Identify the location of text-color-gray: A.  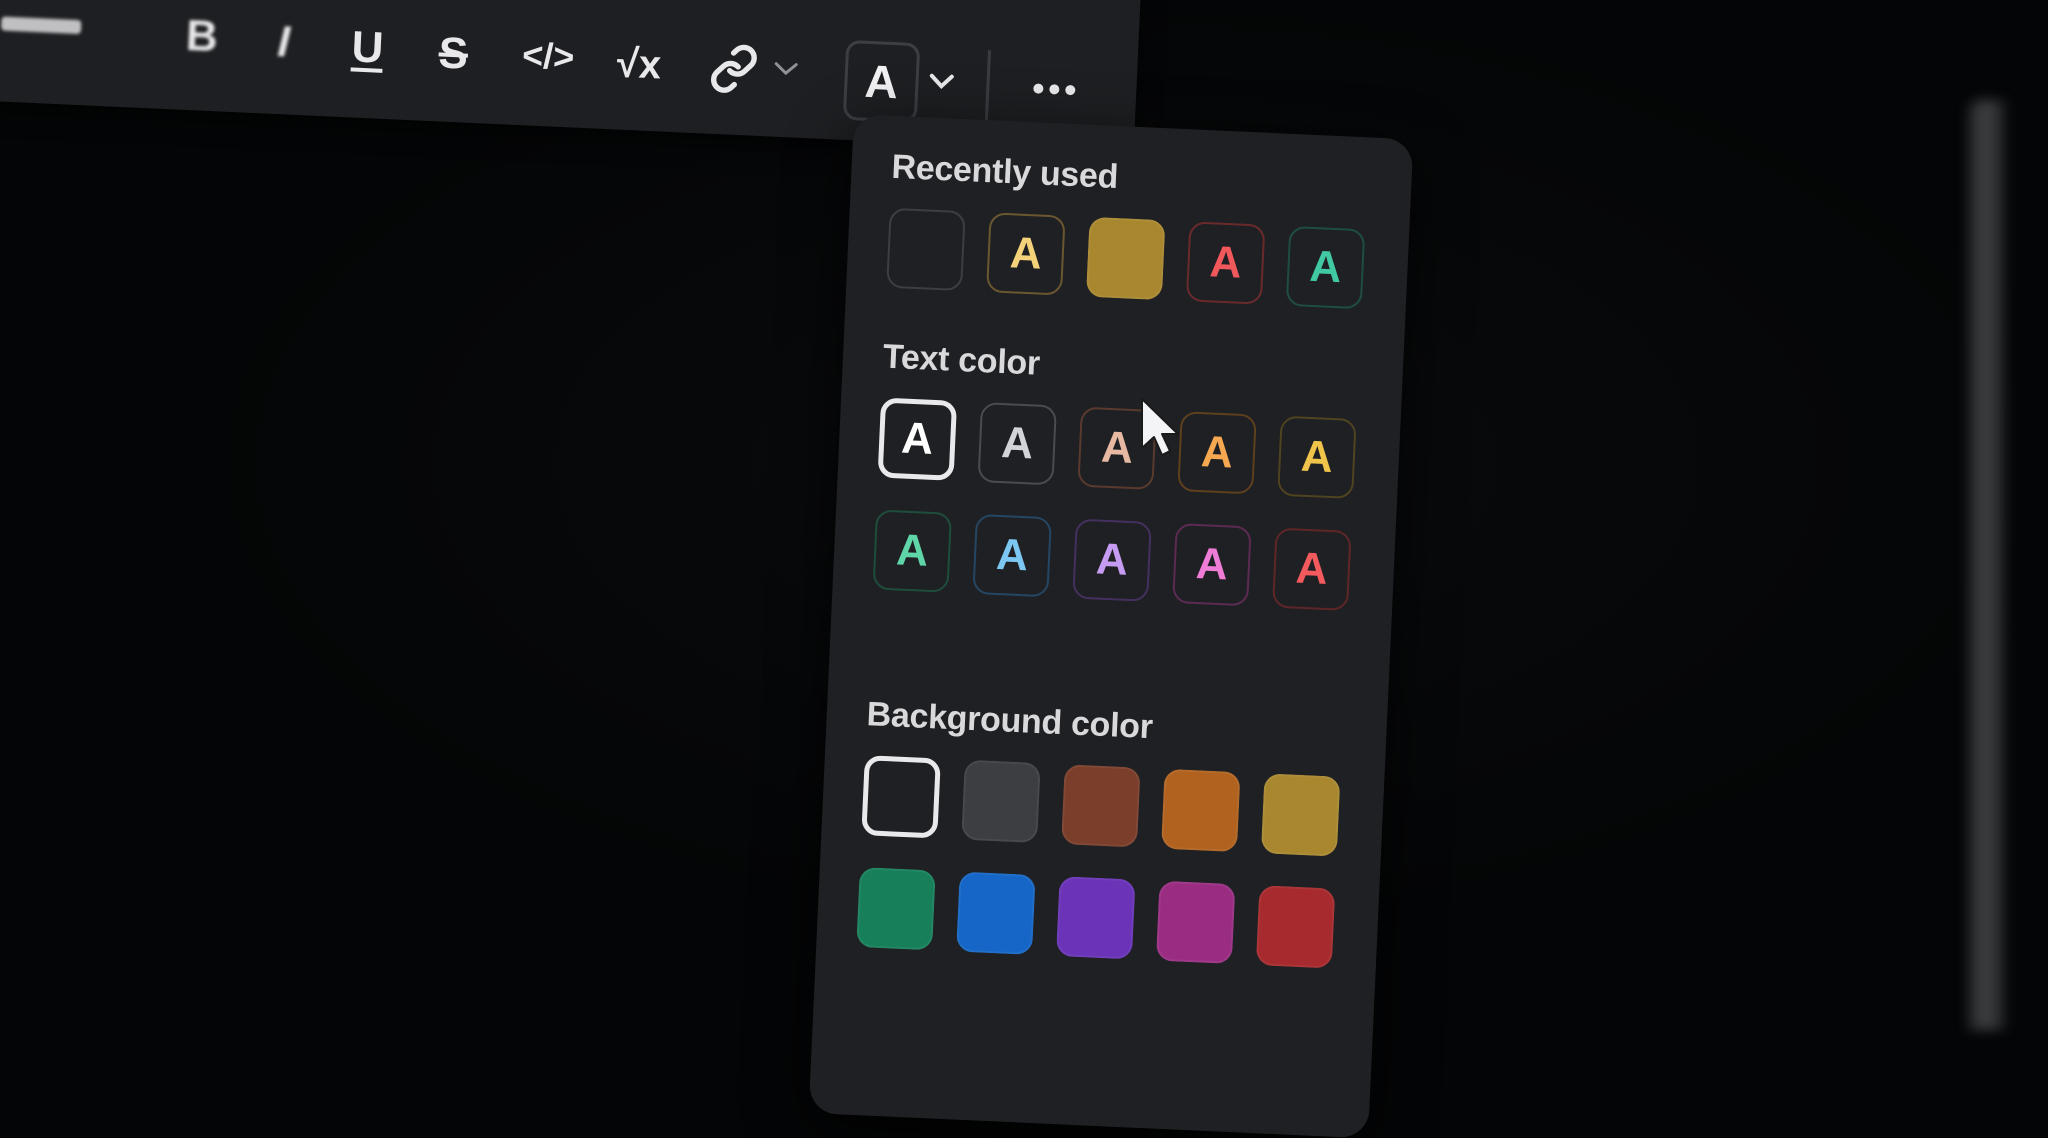
(1017, 444).